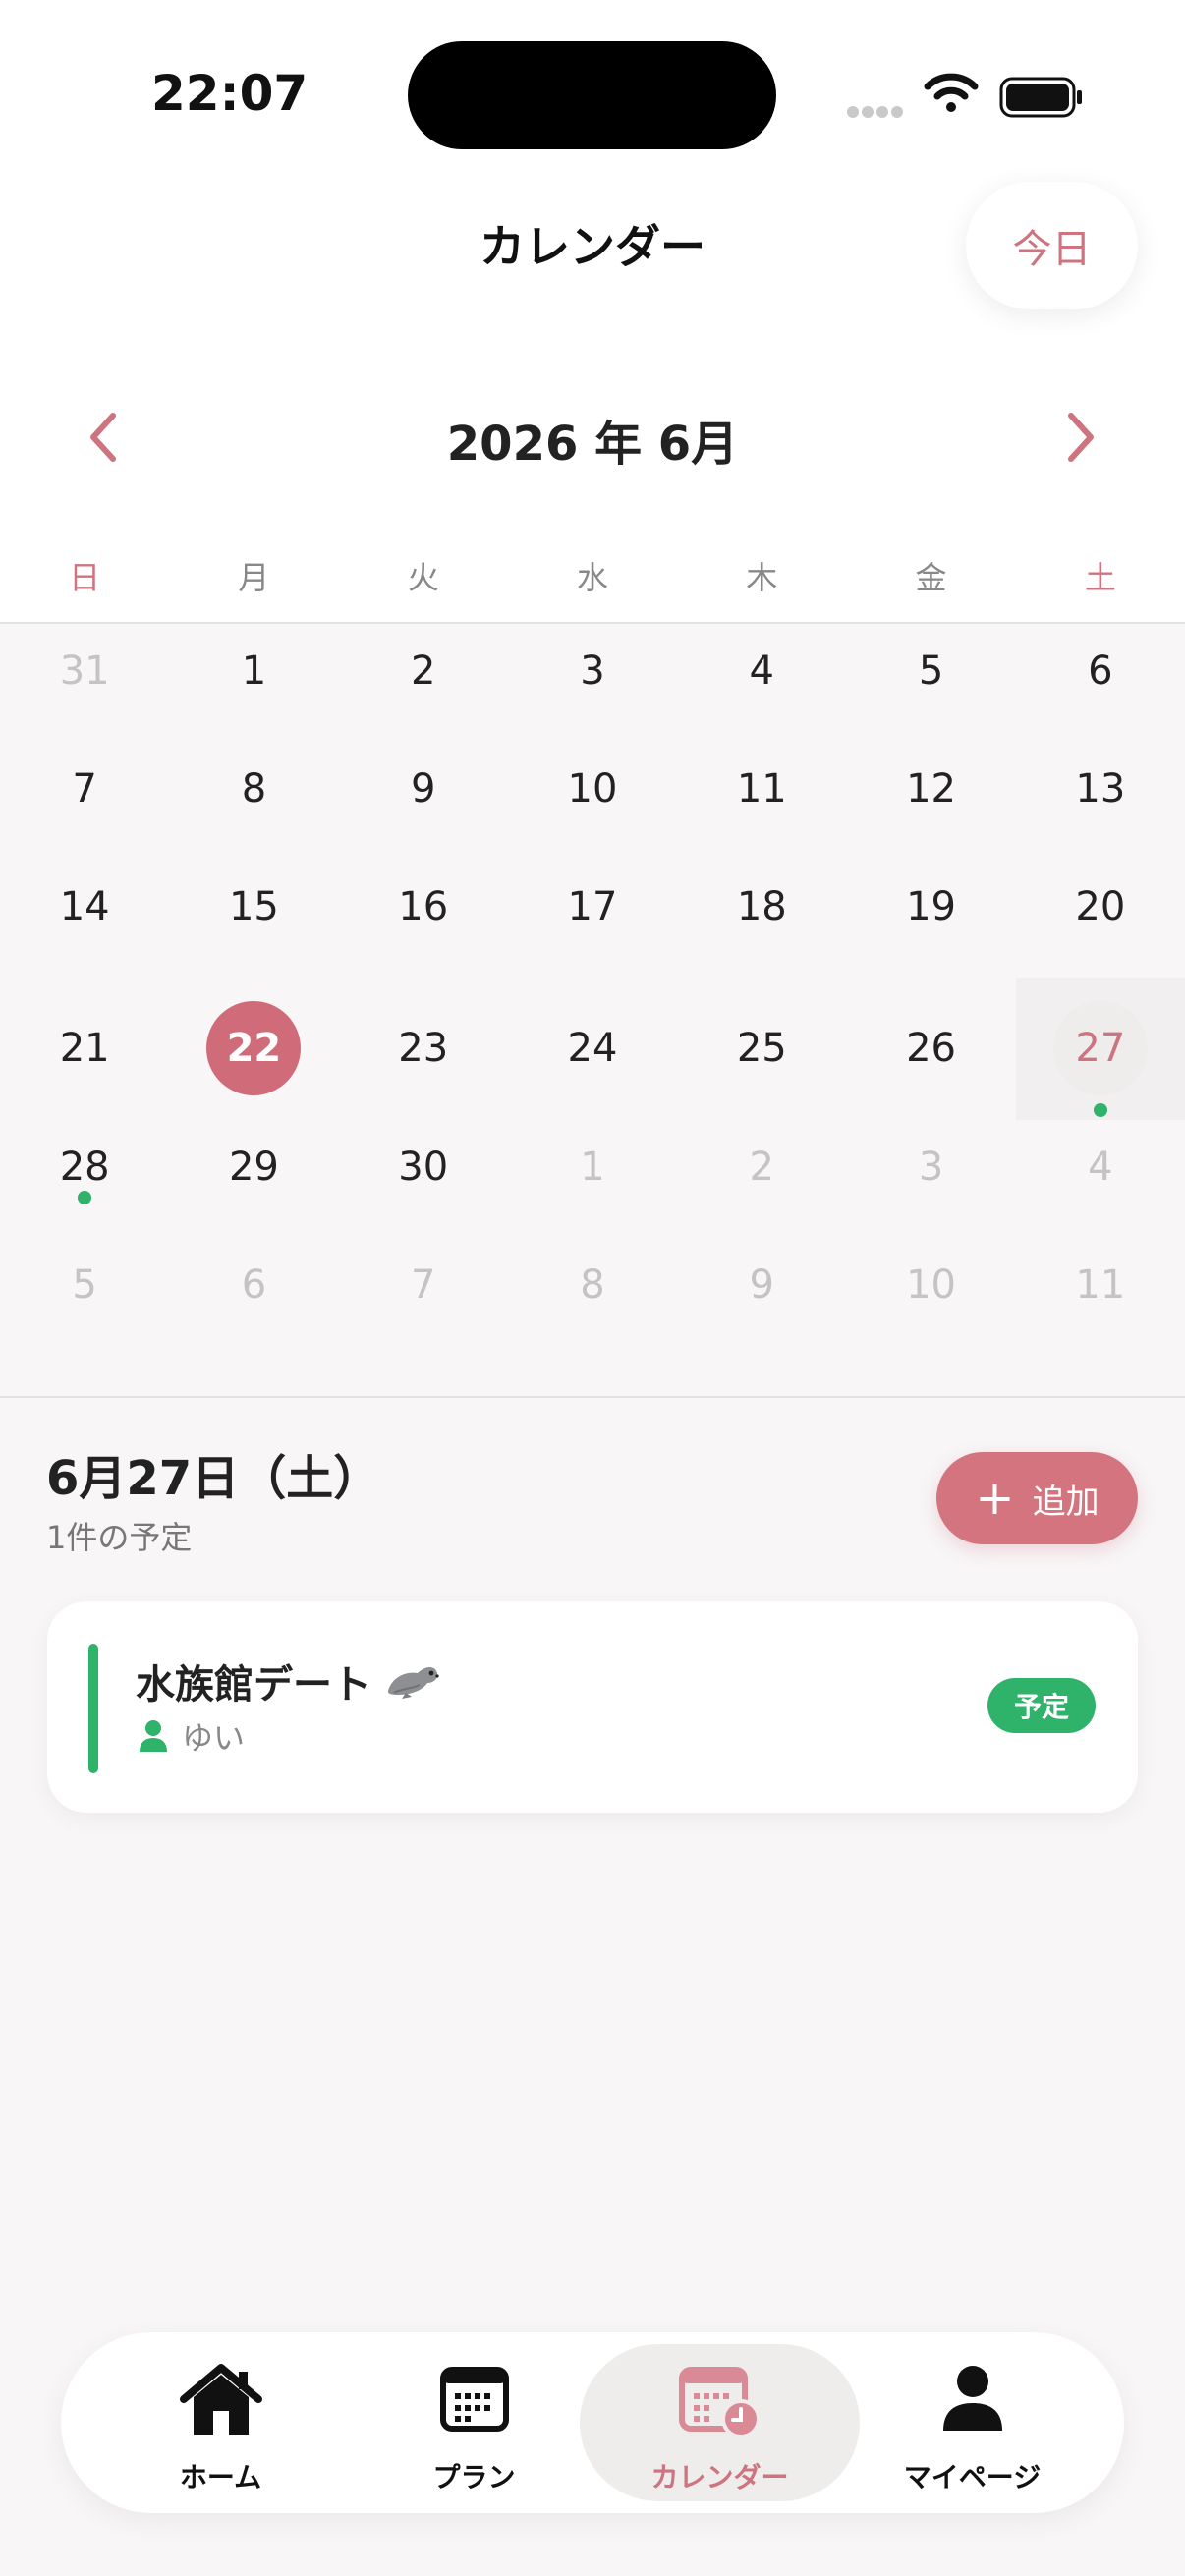  I want to click on tab-calendar: カレンダー, so click(720, 2422).